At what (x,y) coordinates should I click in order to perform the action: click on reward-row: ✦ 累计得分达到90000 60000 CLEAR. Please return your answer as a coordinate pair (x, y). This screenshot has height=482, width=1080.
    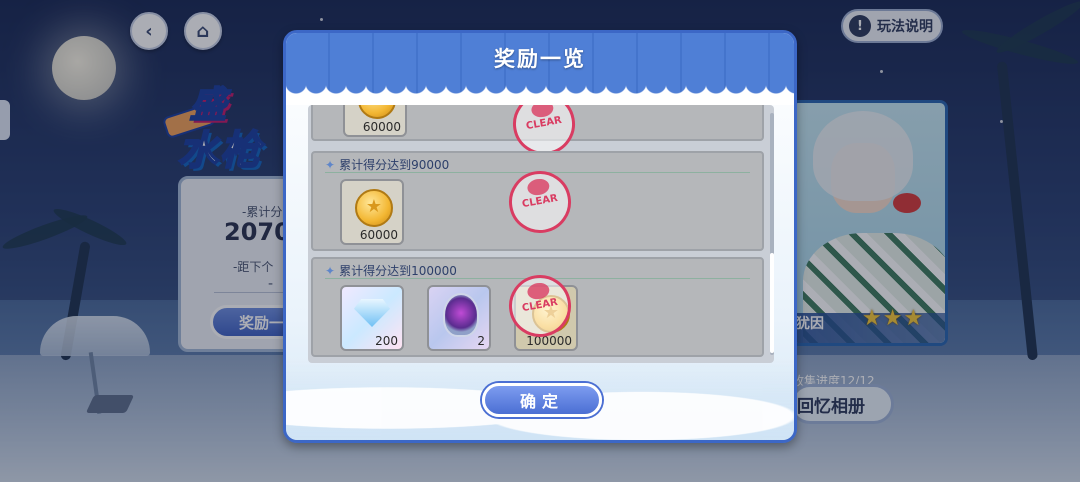
    Looking at the image, I should click on (537, 201).